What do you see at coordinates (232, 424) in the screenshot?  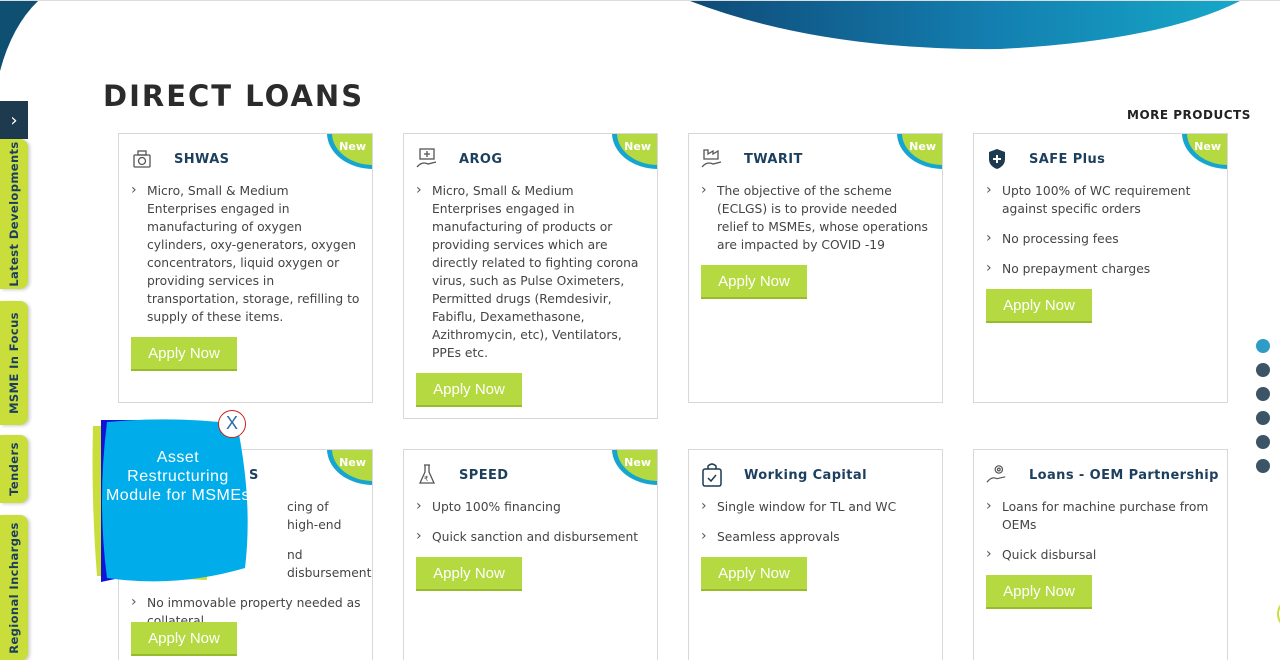 I see `close-icon: X` at bounding box center [232, 424].